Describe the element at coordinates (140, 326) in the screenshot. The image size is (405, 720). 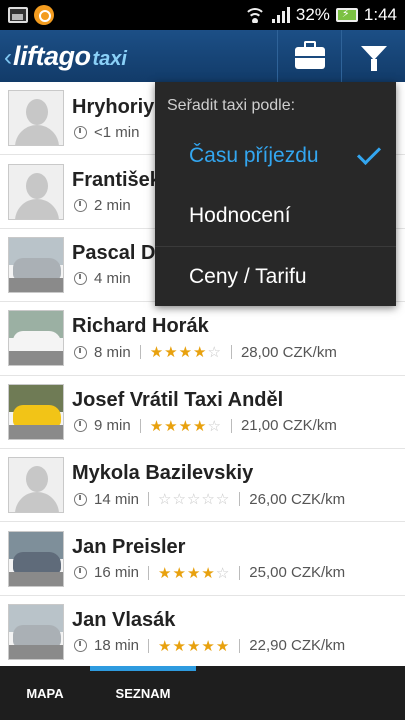
I see `driver-name: Richard Horák` at that location.